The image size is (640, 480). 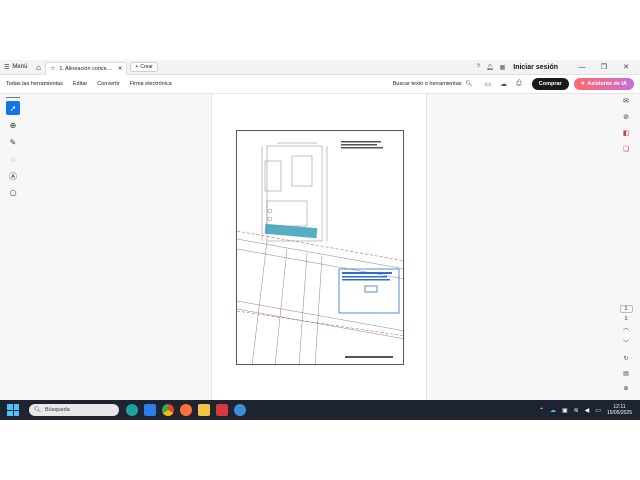 What do you see at coordinates (626, 309) in the screenshot?
I see `current-page-input: 1` at bounding box center [626, 309].